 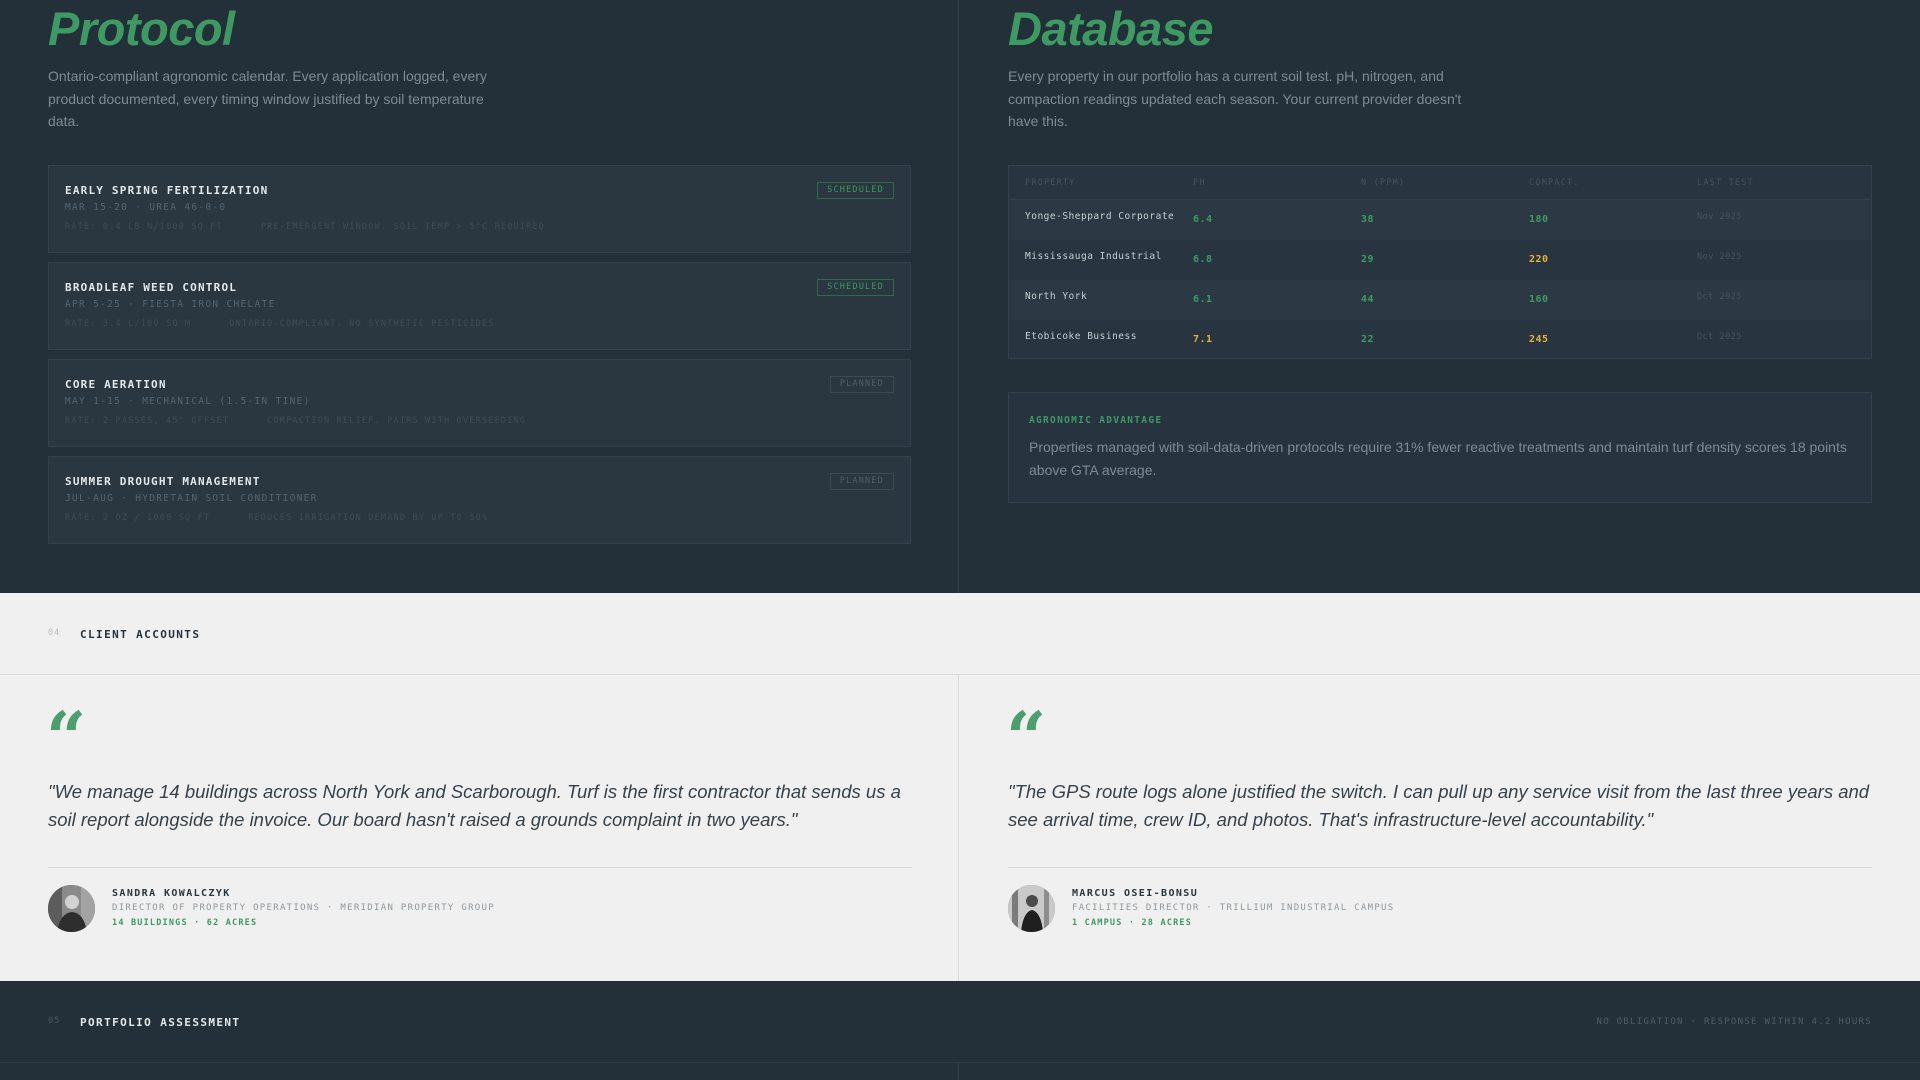 What do you see at coordinates (1554, 183) in the screenshot?
I see `column-header-compaction: COMPACT.` at bounding box center [1554, 183].